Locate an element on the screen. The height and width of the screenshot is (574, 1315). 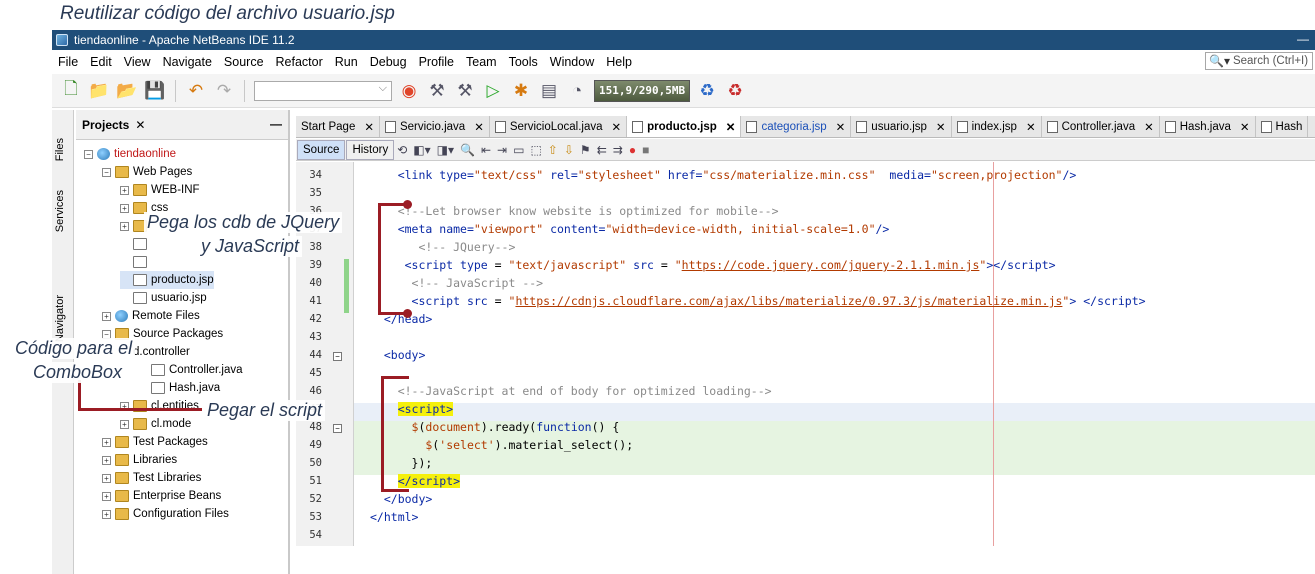
stop-macro-icon: ■ is located at coordinates (645, 150).